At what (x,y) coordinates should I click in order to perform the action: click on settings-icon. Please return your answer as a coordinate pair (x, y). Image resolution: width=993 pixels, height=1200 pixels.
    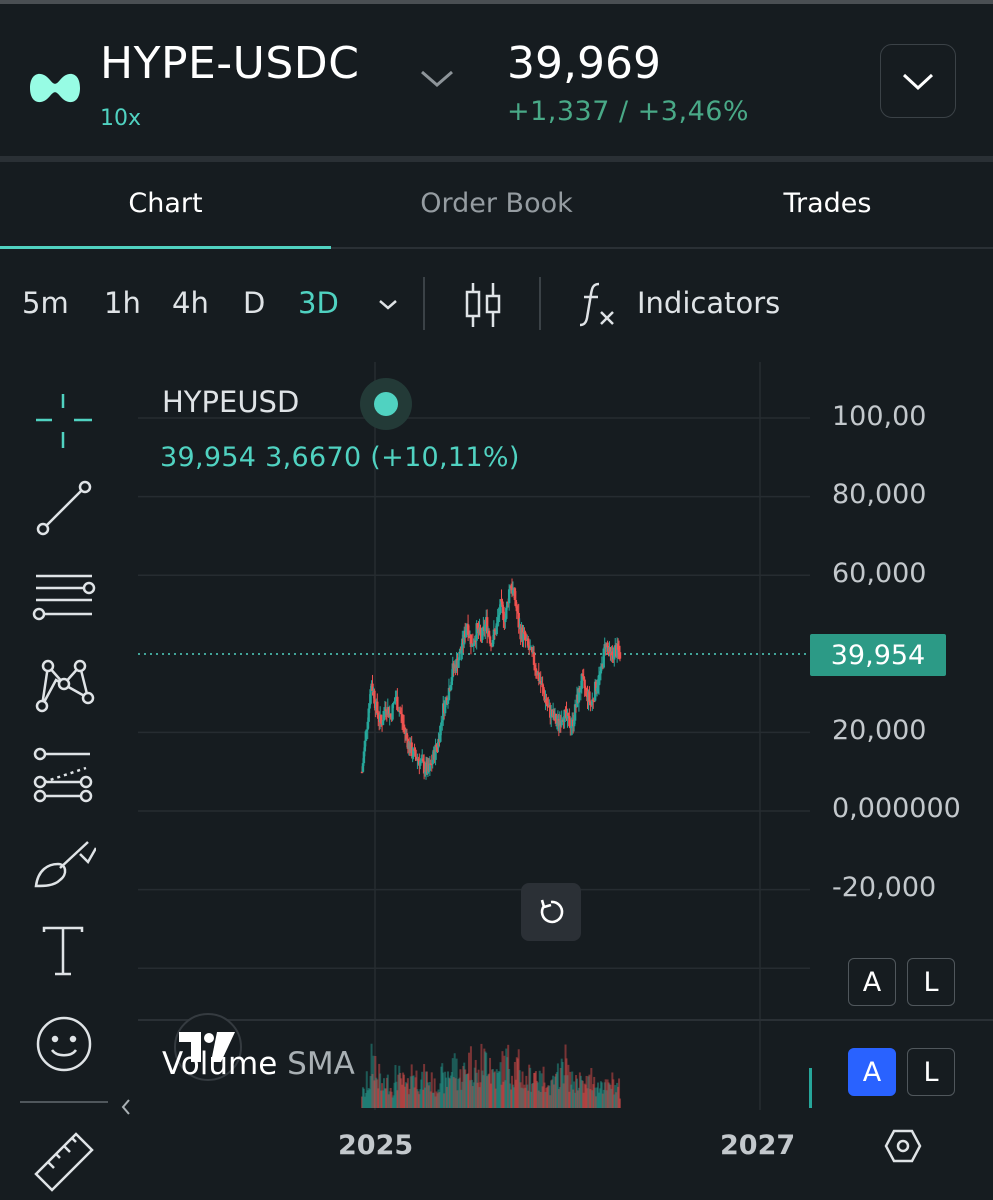
    Looking at the image, I should click on (903, 1146).